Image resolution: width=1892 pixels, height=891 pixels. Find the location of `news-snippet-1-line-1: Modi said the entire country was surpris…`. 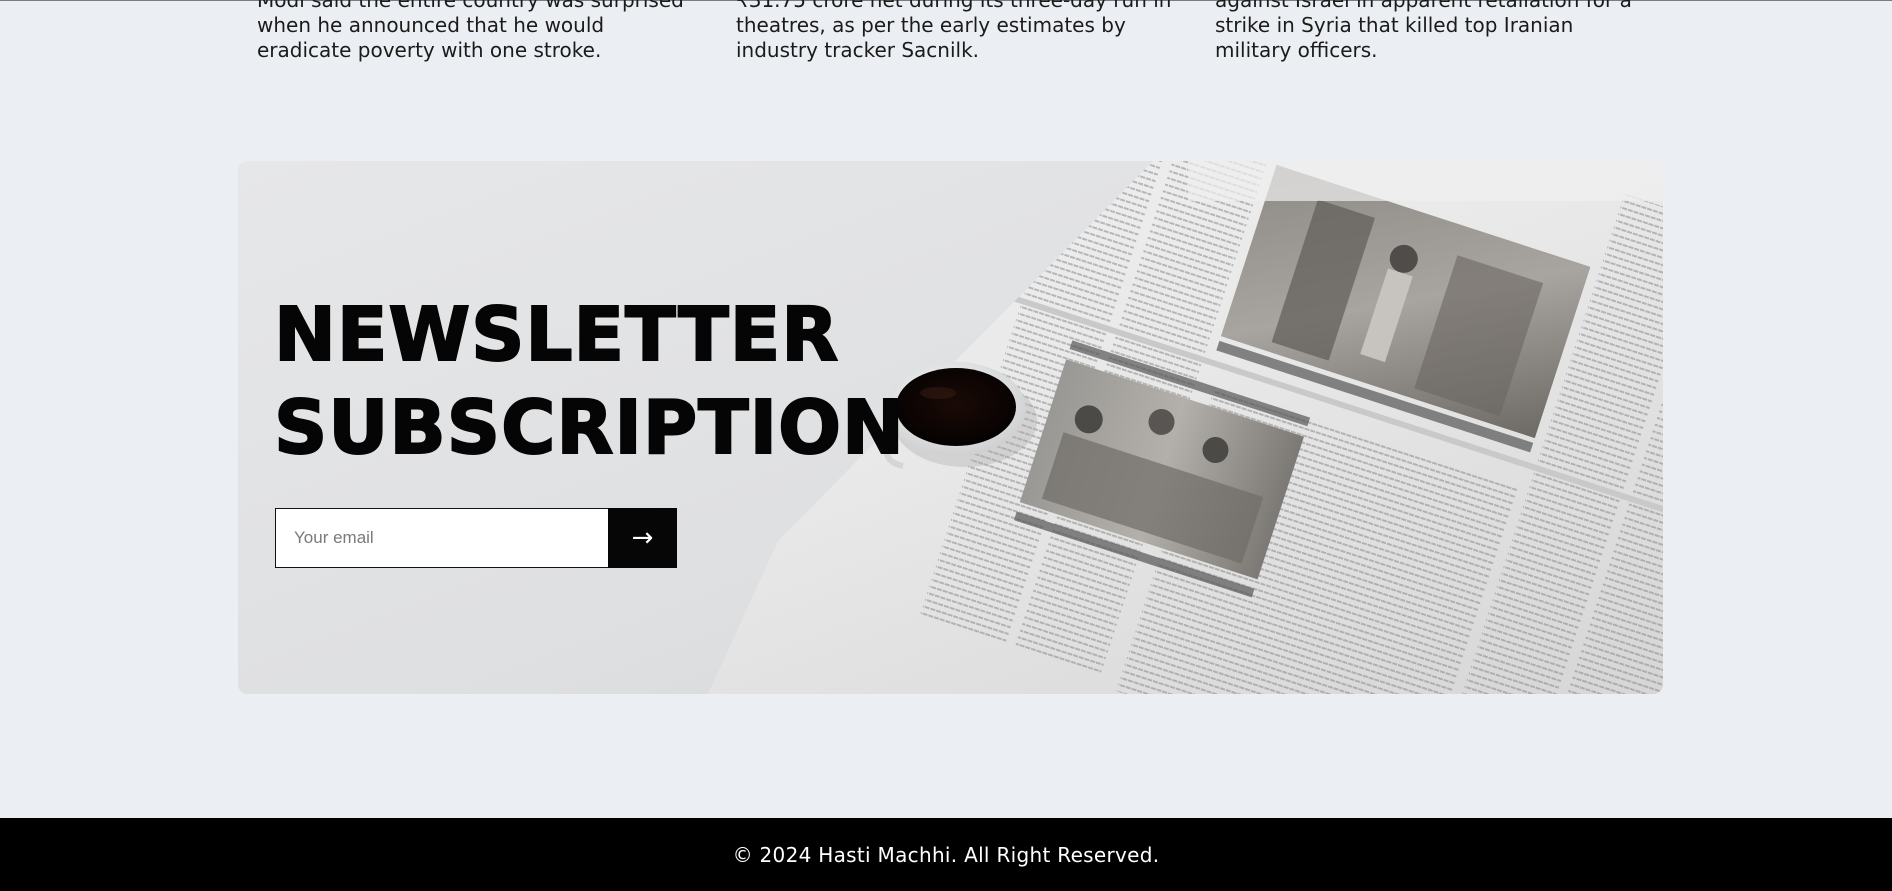

news-snippet-1-line-1: Modi said the entire country was surpris… is located at coordinates (470, 6).